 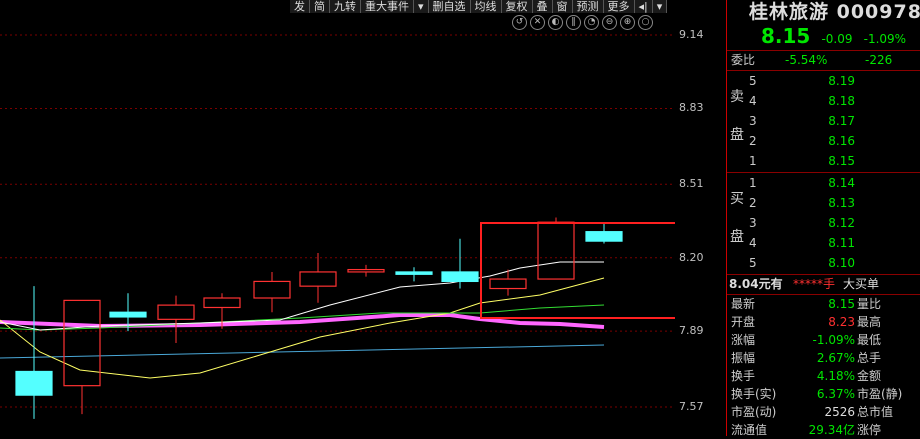 I want to click on stat-value: 4.18%, so click(x=835, y=376).